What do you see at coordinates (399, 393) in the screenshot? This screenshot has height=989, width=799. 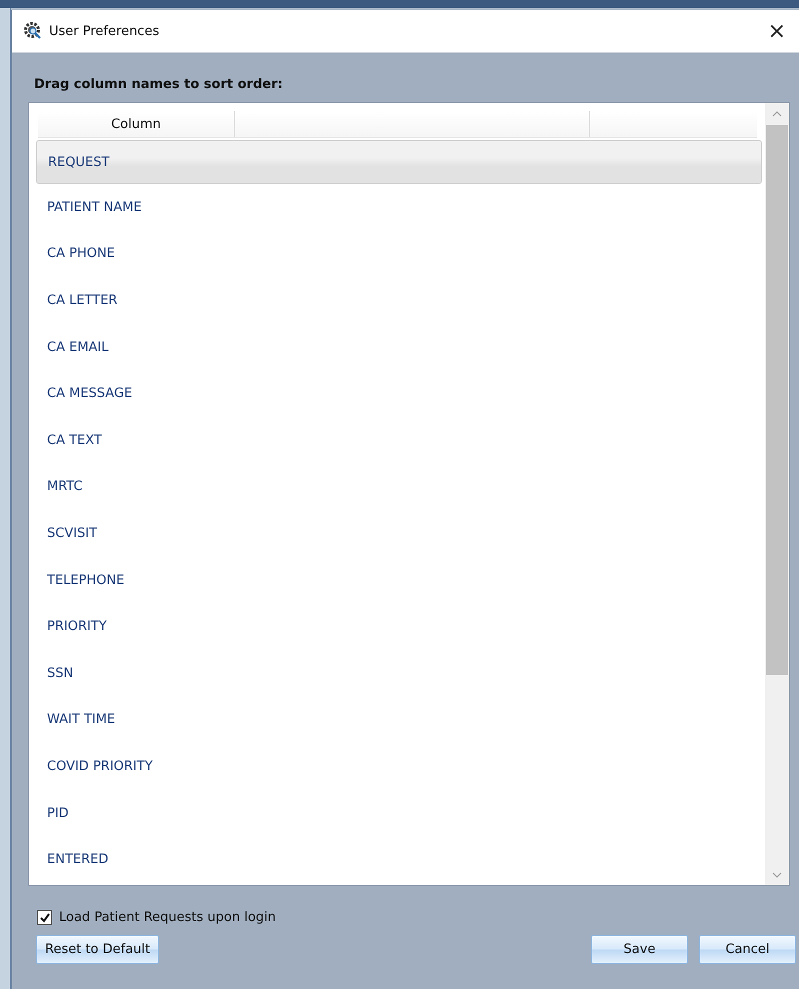 I see `list-row: CA MESSAGE` at bounding box center [399, 393].